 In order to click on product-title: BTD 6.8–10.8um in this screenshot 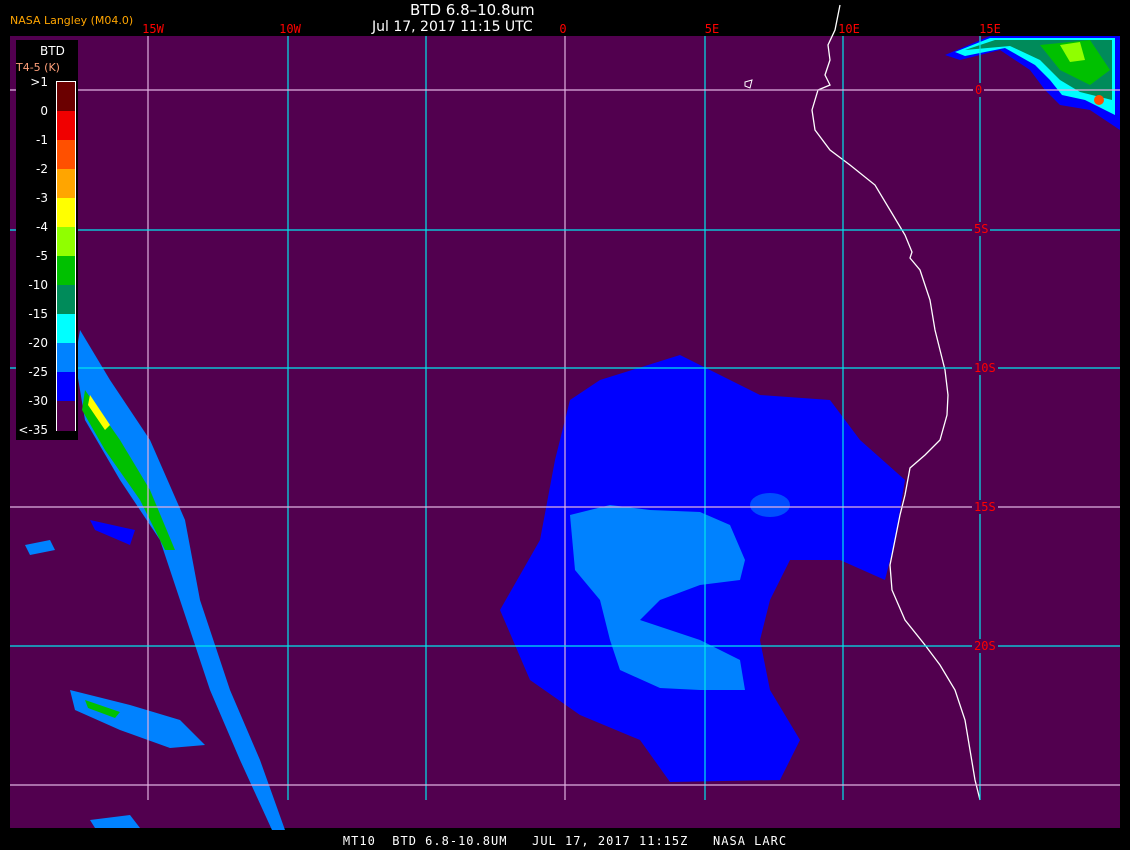, I will do `click(472, 10)`.